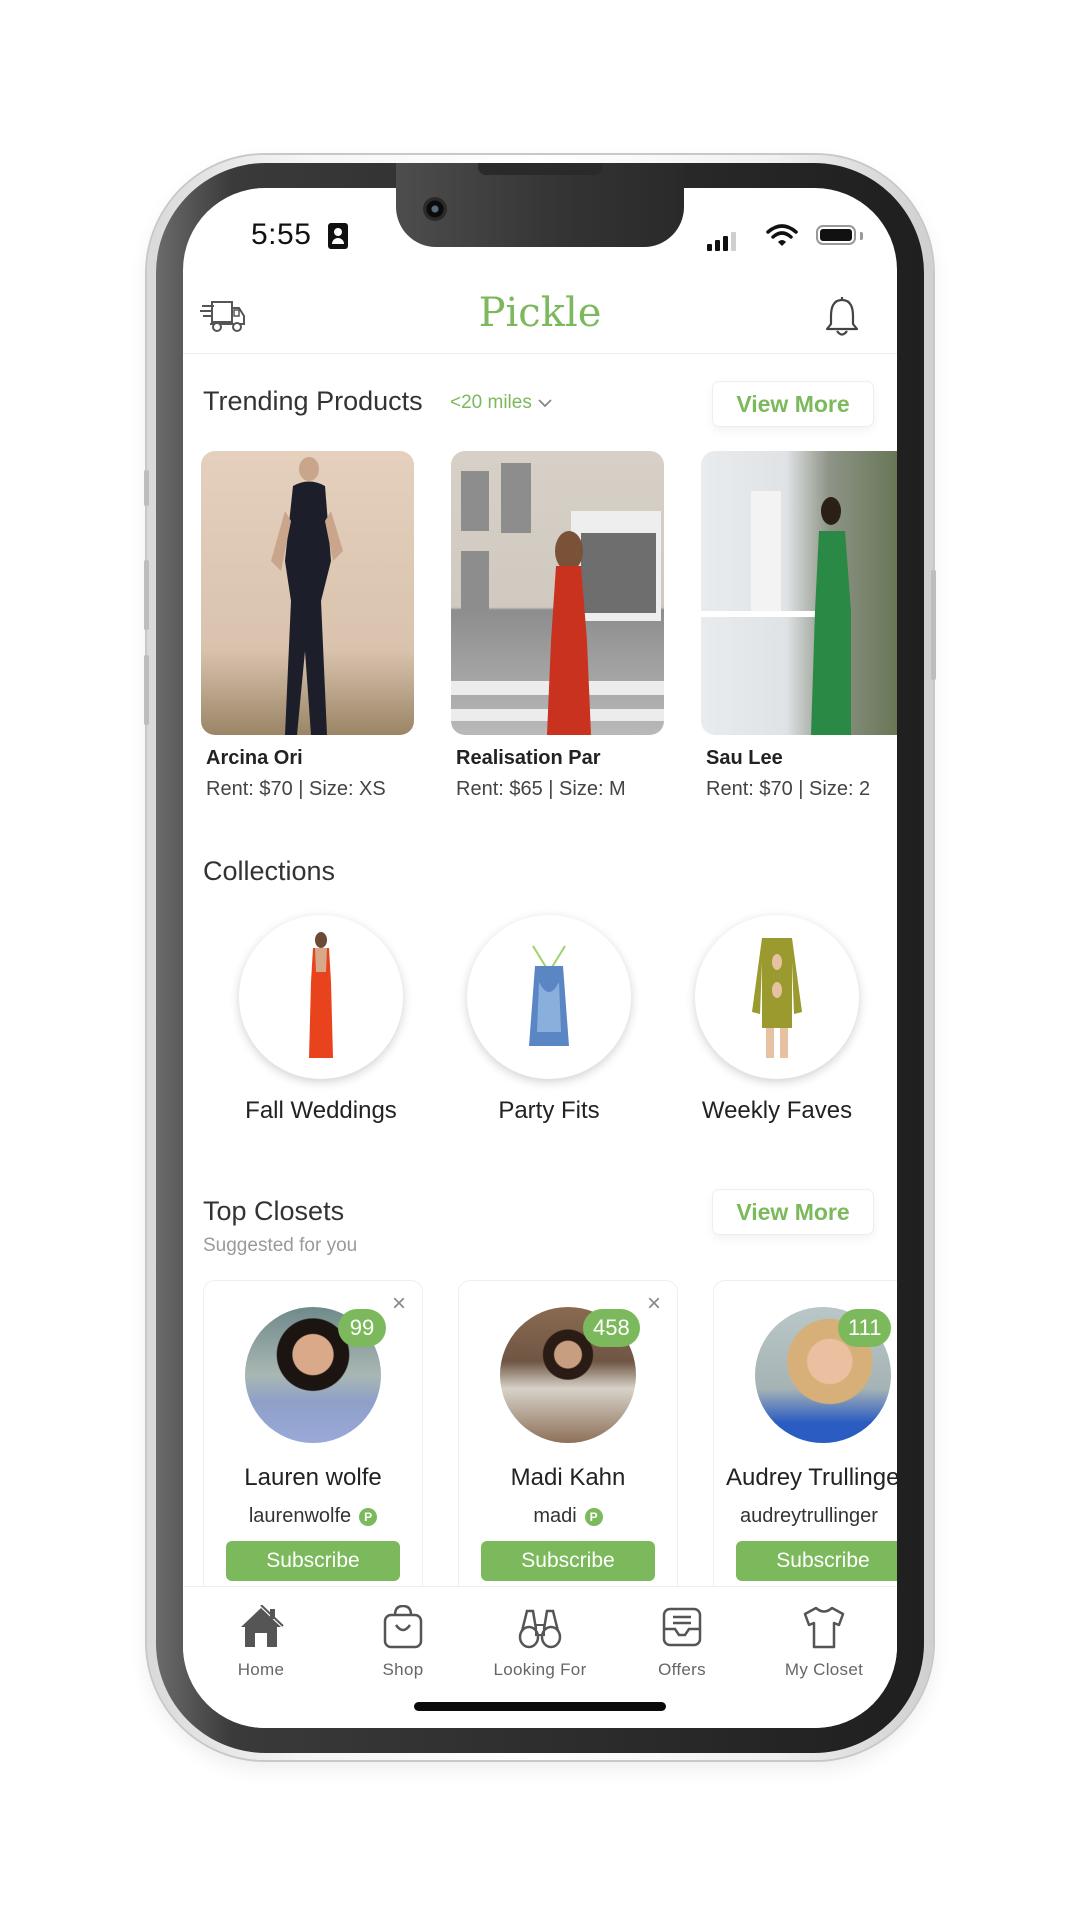 This screenshot has width=1080, height=1920. What do you see at coordinates (313, 1446) in the screenshot?
I see `closet-card: 99 × Lauren wolfe laurenwolfe P Subscribe` at bounding box center [313, 1446].